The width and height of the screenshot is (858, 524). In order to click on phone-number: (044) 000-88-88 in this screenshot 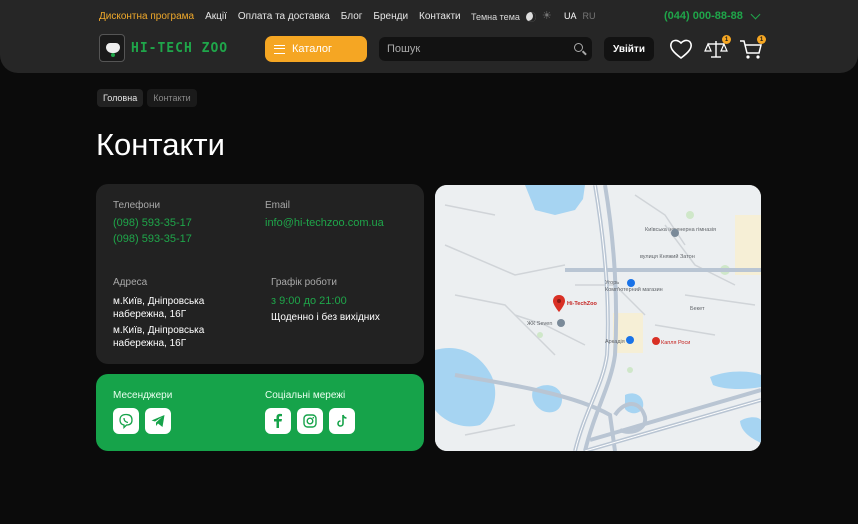, I will do `click(703, 16)`.